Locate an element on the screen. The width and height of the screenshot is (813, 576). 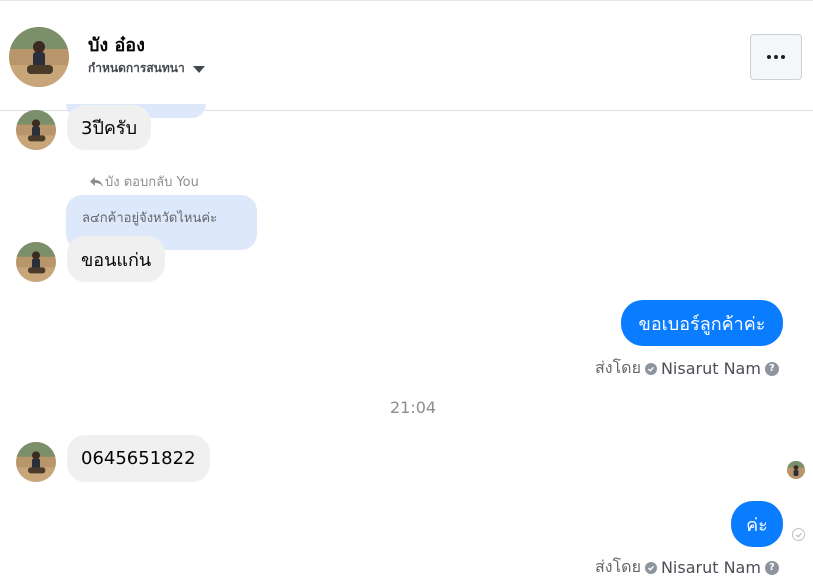
quoted-message-text: ล๔กค้าอยู่จังหวัดไหนค่ะ is located at coordinates (150, 218).